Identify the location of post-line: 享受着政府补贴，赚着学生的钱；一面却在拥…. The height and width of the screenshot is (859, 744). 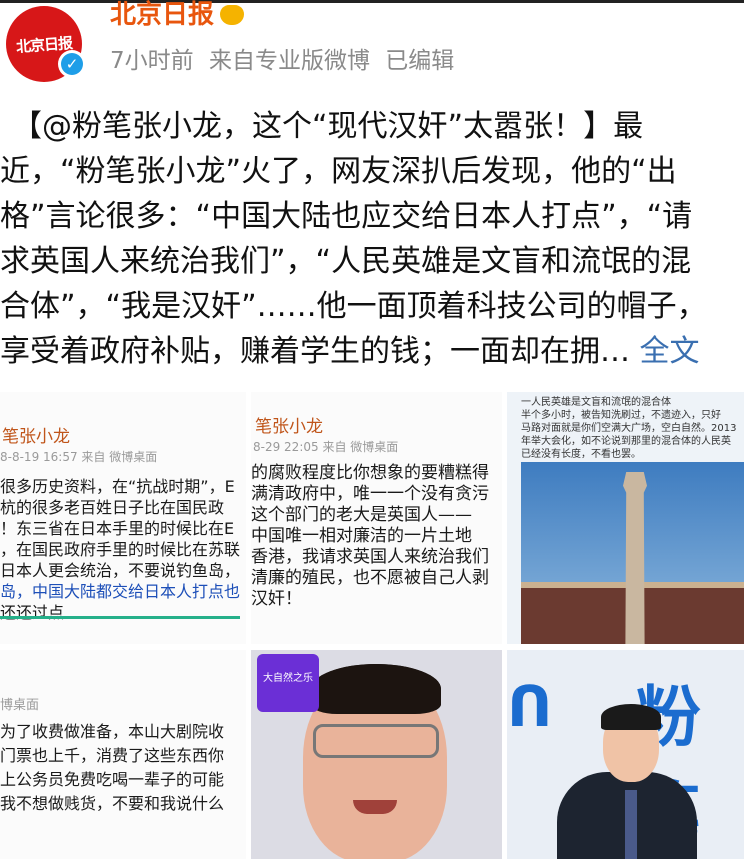
(315, 351).